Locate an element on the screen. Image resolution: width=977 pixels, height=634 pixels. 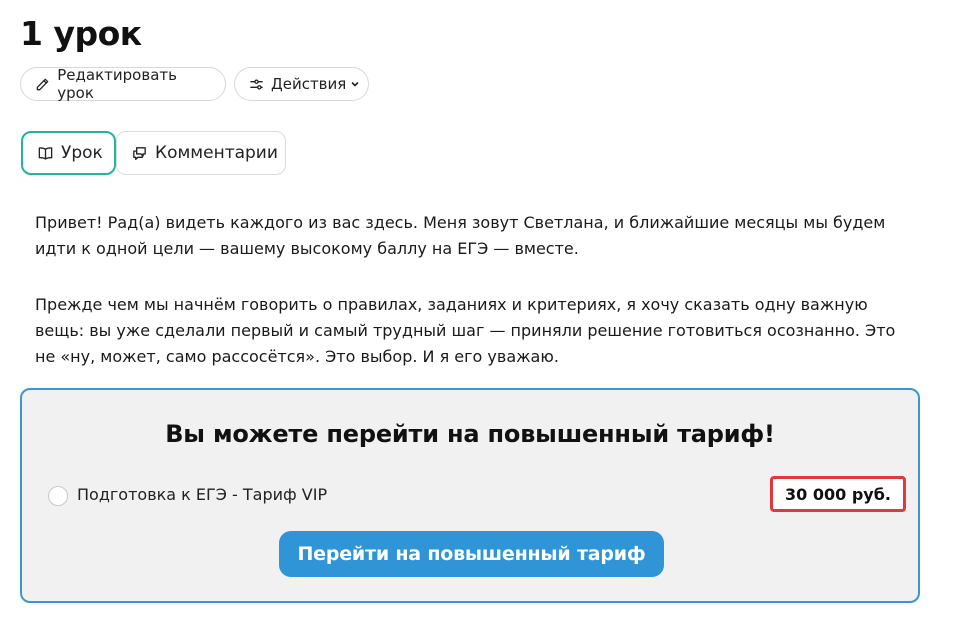
chevron-down-icon is located at coordinates (355, 84).